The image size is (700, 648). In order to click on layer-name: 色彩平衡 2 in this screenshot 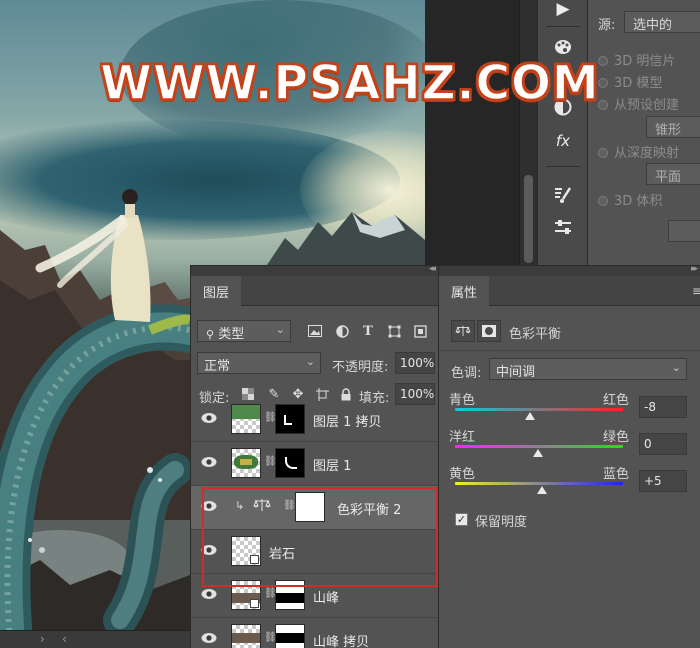, I will do `click(369, 508)`.